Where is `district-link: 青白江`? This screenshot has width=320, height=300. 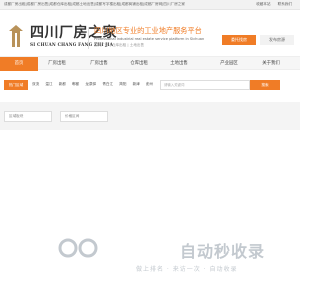
district-link: 青白江 is located at coordinates (107, 84).